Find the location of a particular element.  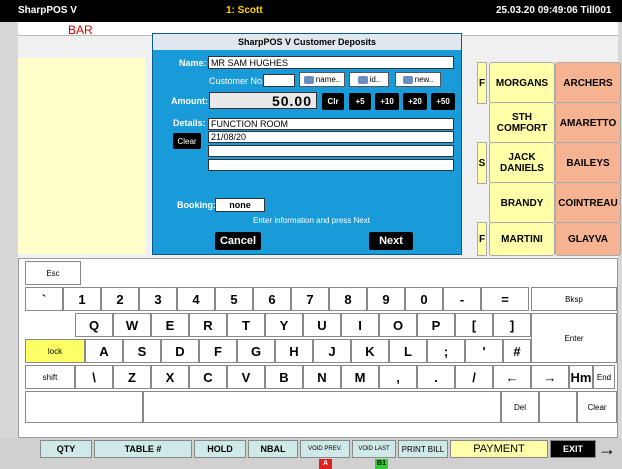

key-hm: Hm is located at coordinates (581, 377).